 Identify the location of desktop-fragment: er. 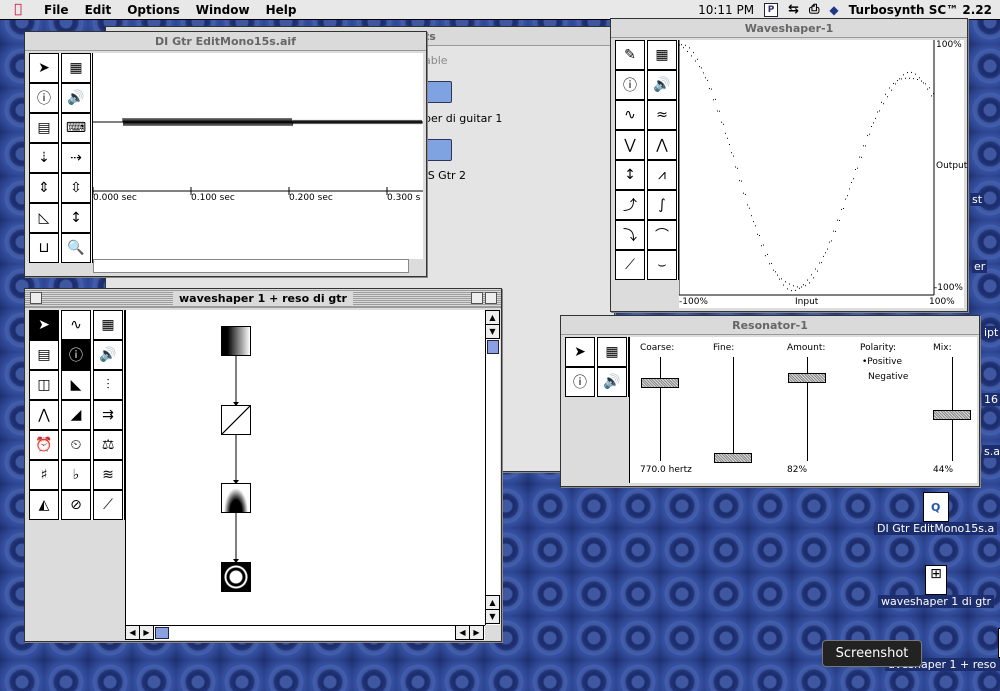
(980, 266).